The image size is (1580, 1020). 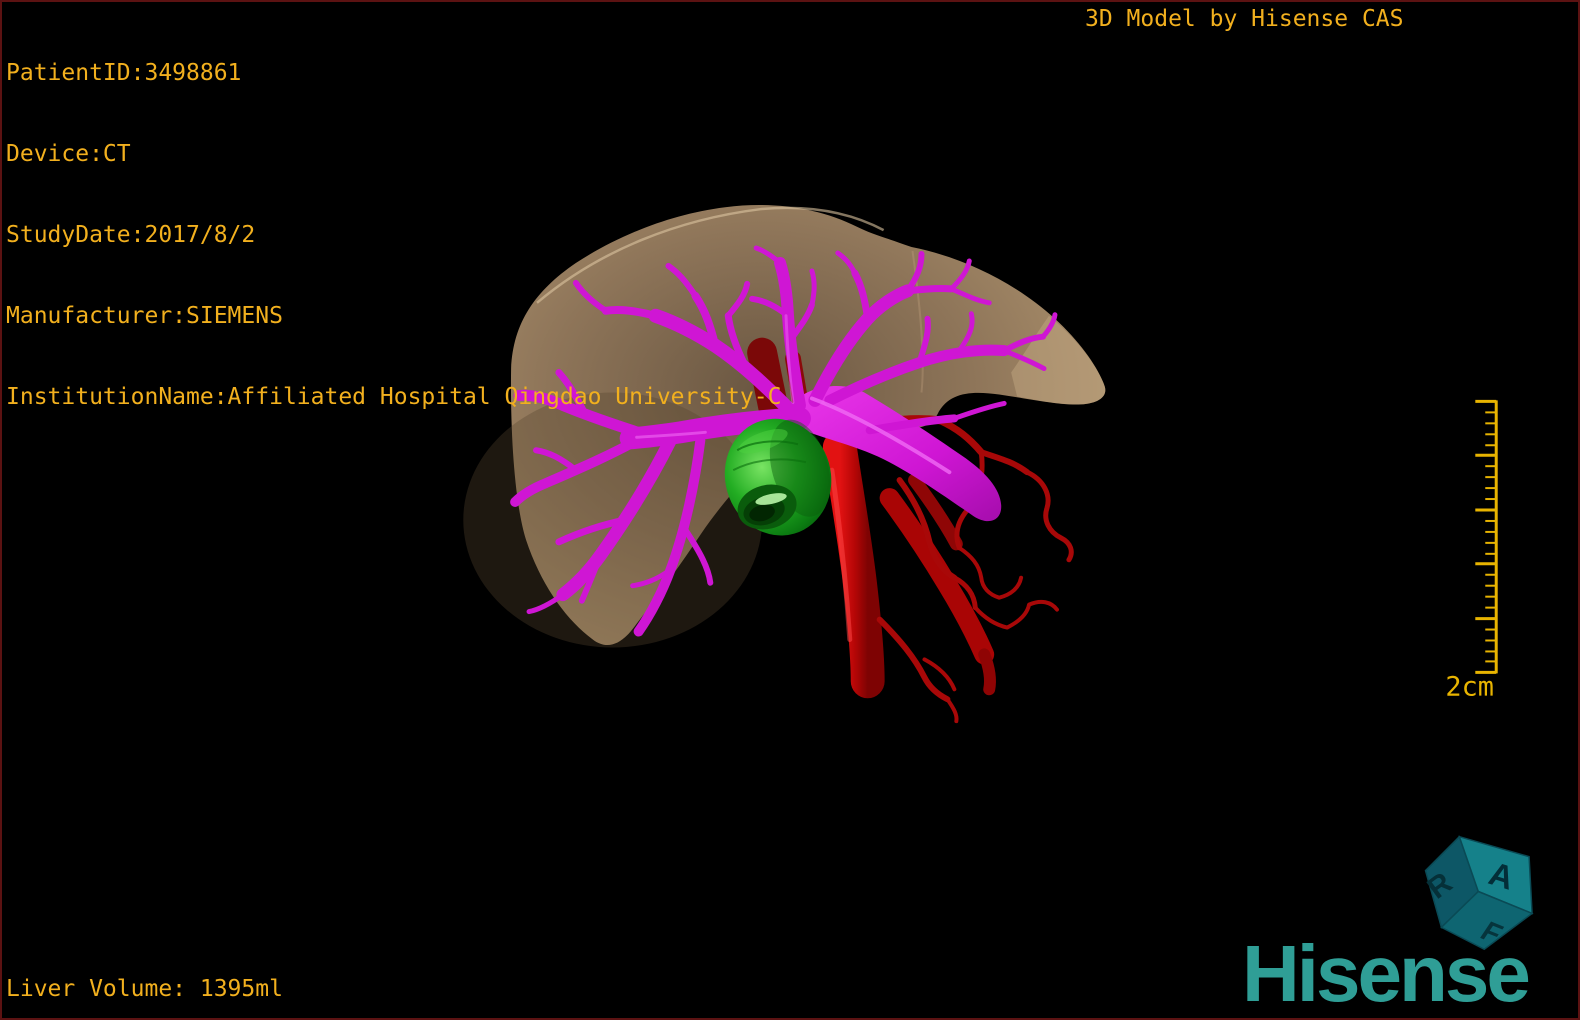 I want to click on manufacturer-text: Manufacturer:SIEMENS, so click(x=144, y=316).